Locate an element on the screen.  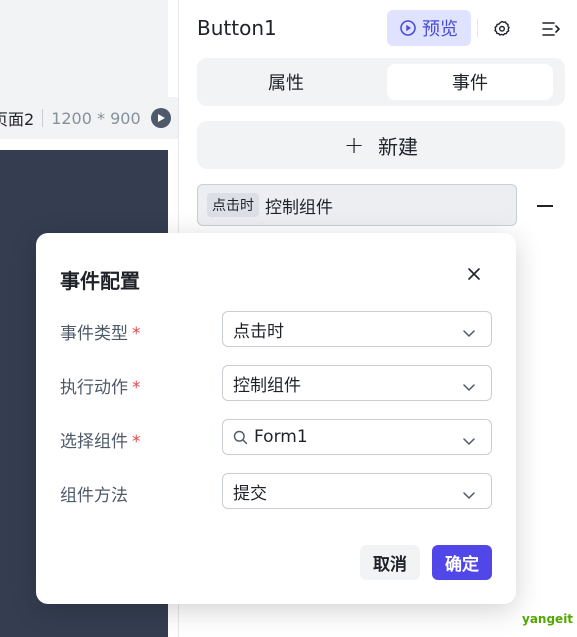
tab-events: 事件 is located at coordinates (470, 82).